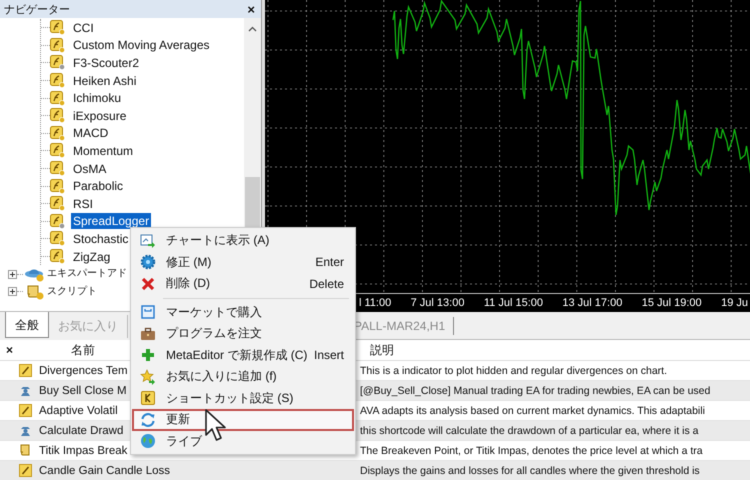 The width and height of the screenshot is (750, 480). What do you see at coordinates (513, 303) in the screenshot?
I see `time-axis-label: 11 Jul 15:00` at bounding box center [513, 303].